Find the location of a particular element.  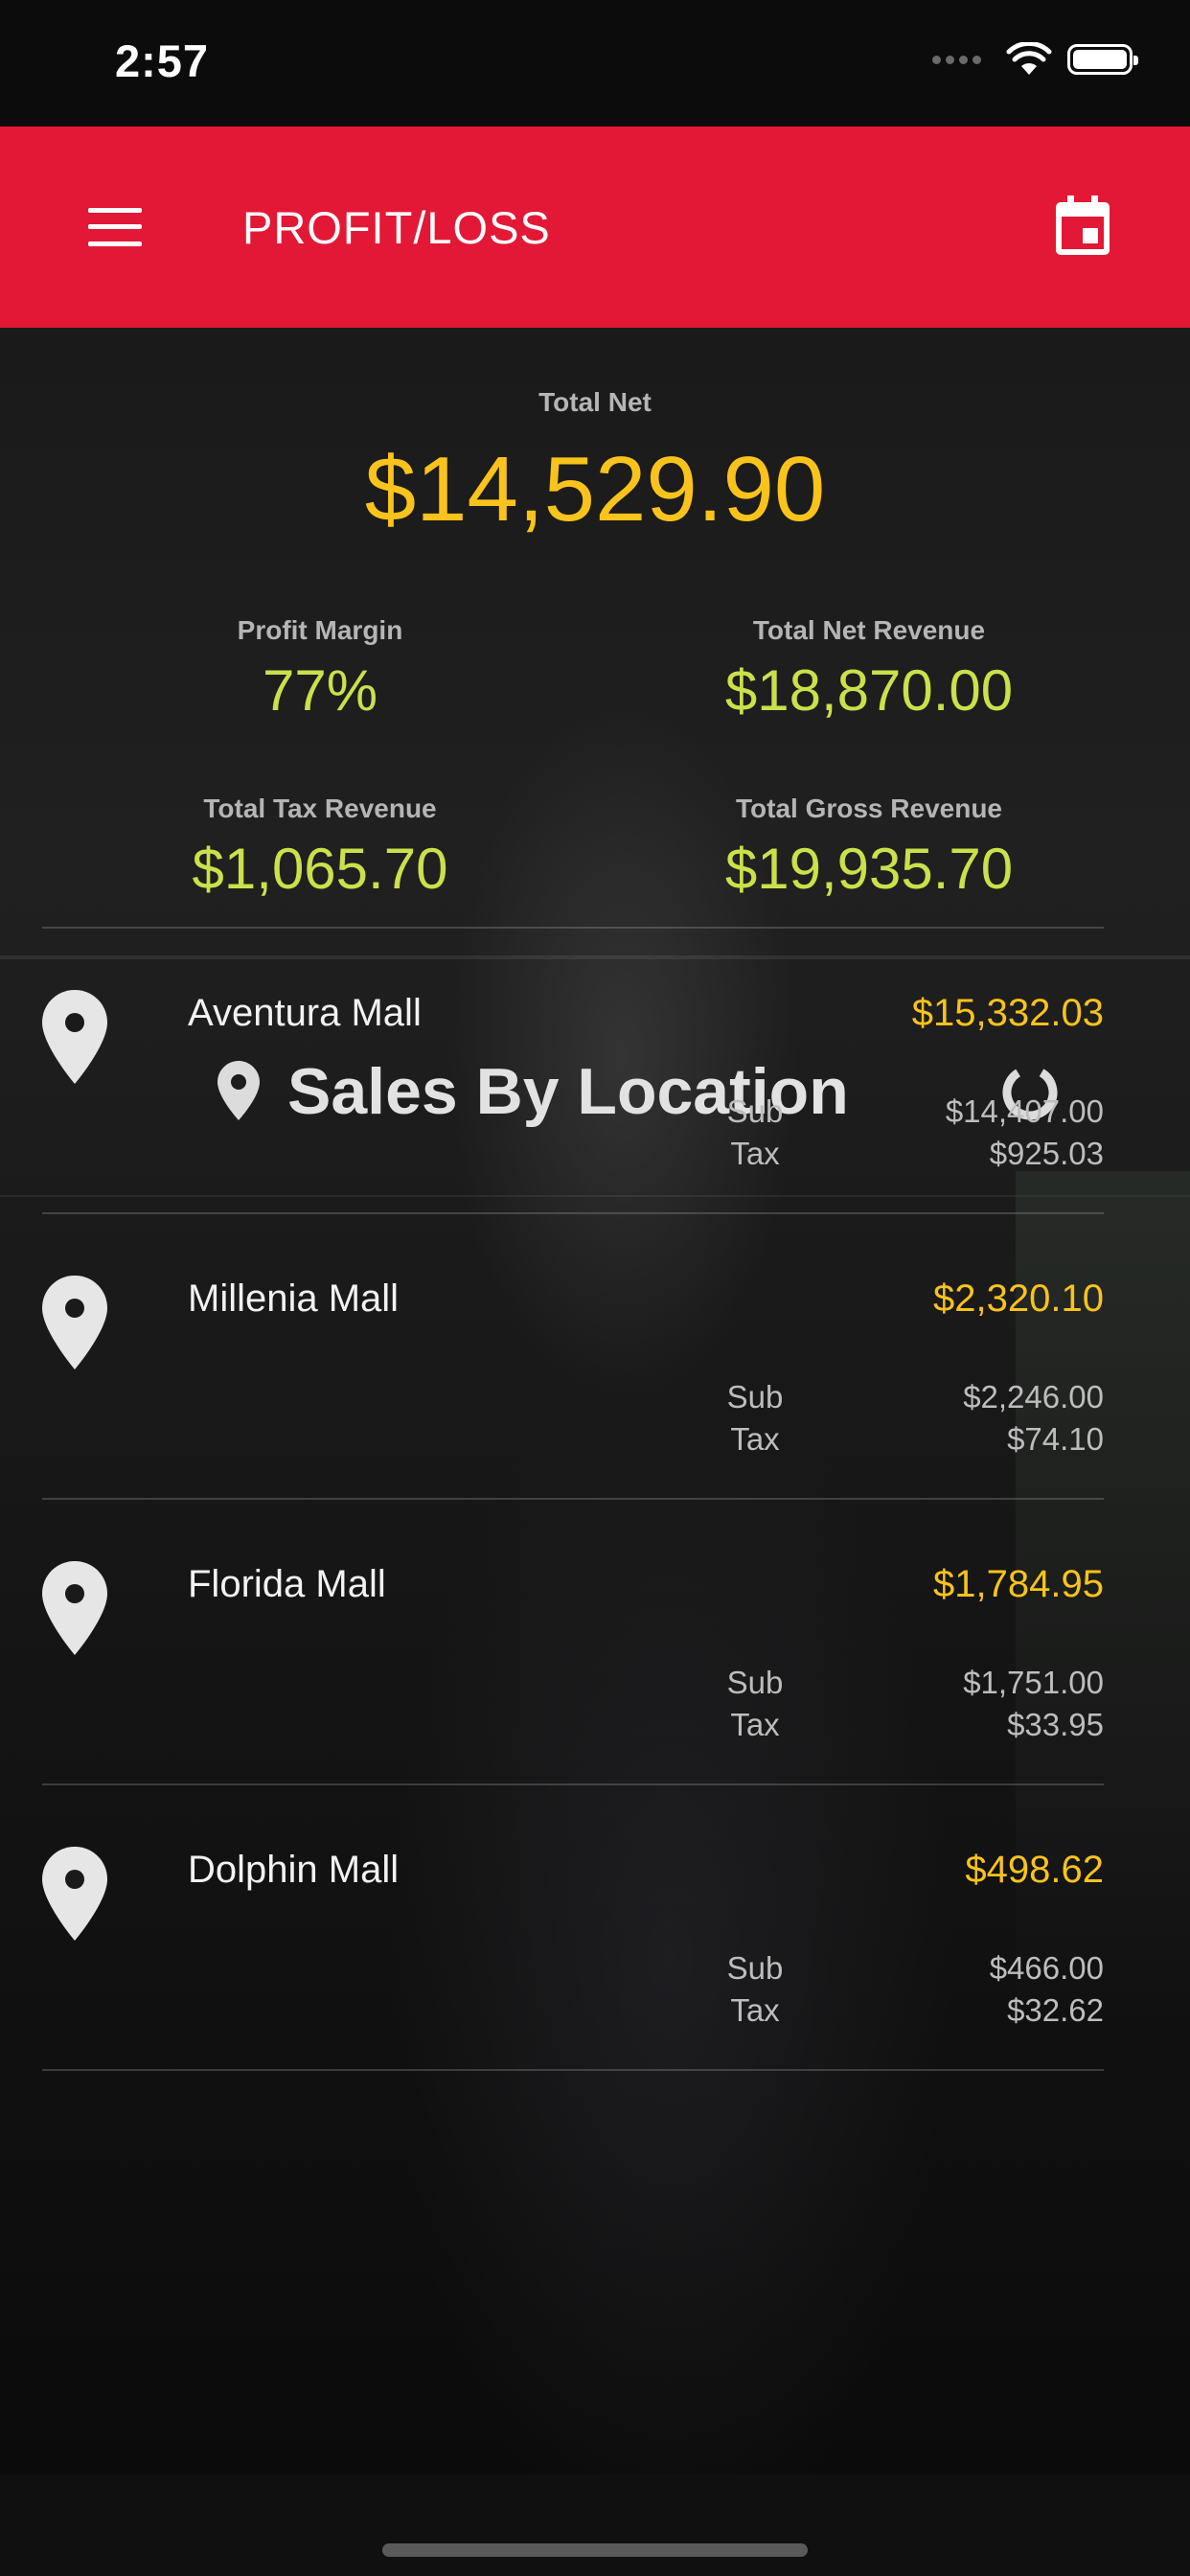

metric-label: Total Net Revenue is located at coordinates (869, 630).